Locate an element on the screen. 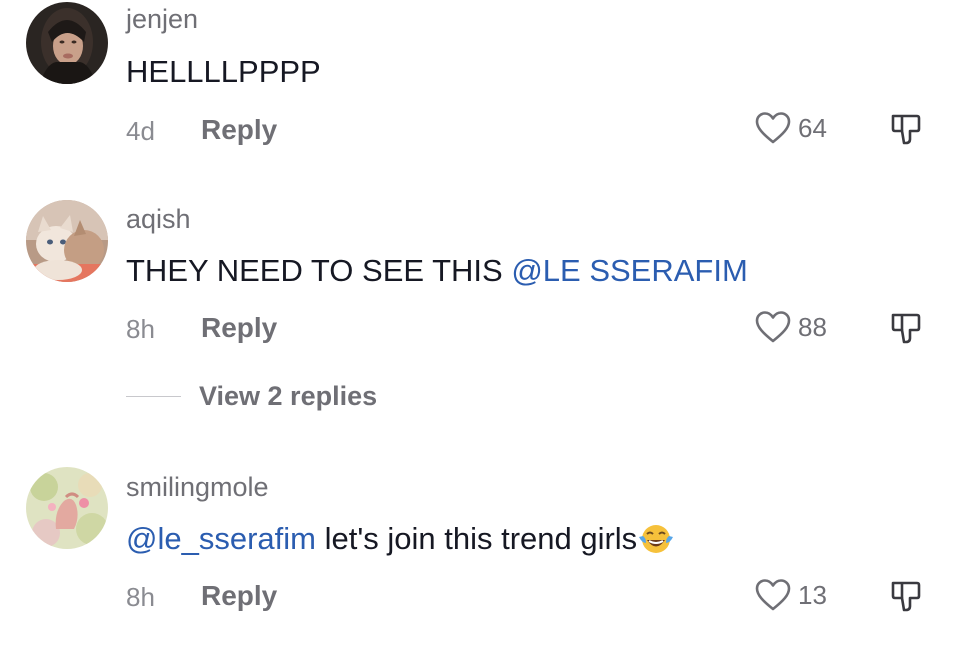 The height and width of the screenshot is (661, 960). avatar-image is located at coordinates (67, 508).